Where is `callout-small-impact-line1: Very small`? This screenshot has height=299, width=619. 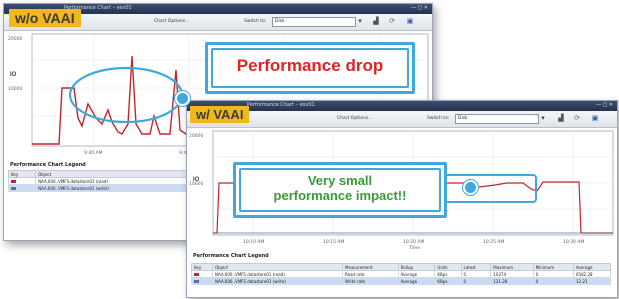
callout-small-impact-line1: Very small is located at coordinates (340, 180).